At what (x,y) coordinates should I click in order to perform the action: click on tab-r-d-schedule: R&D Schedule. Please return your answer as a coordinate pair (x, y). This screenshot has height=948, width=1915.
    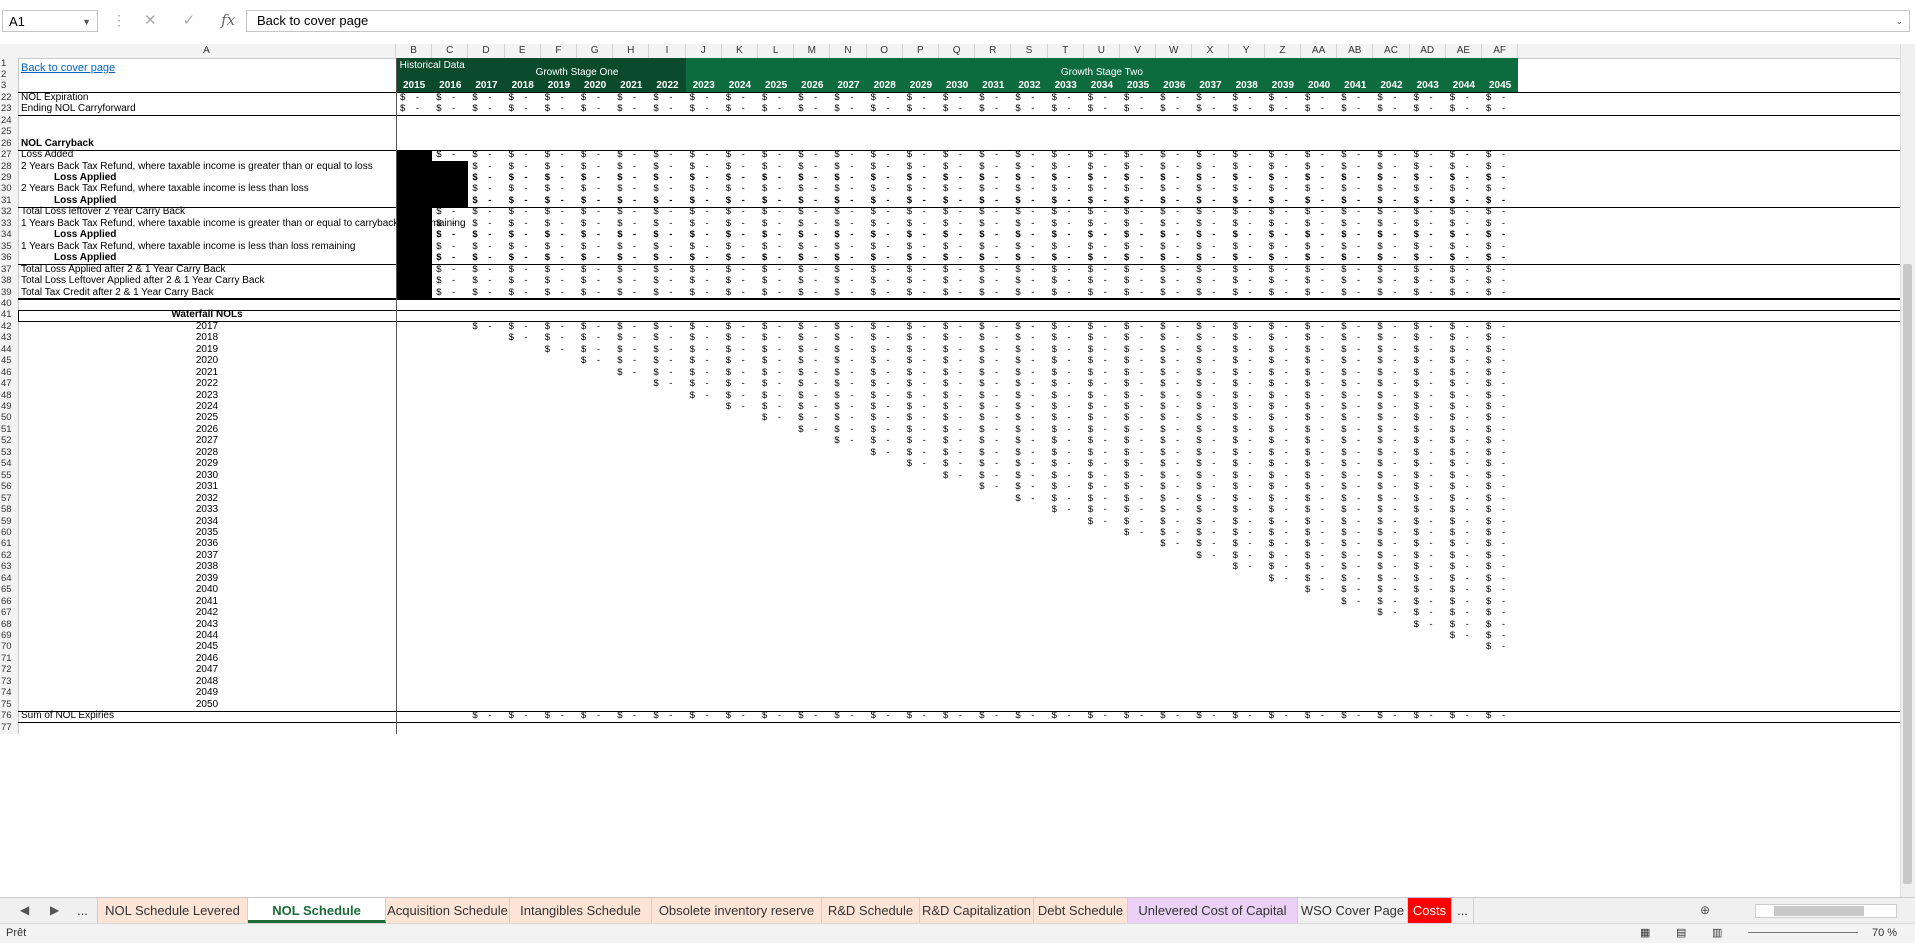
    Looking at the image, I should click on (871, 910).